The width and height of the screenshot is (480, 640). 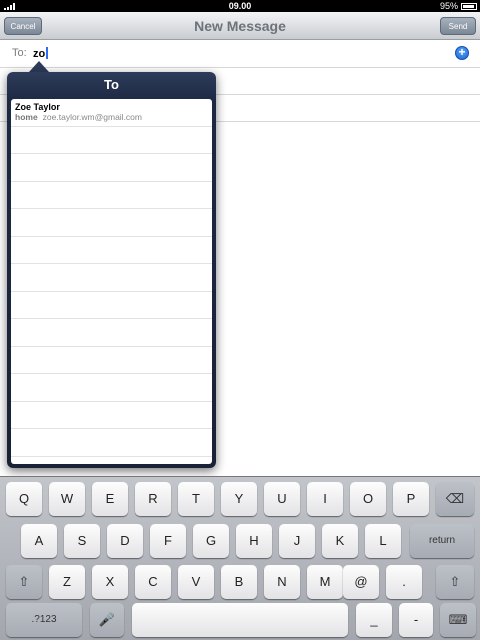 What do you see at coordinates (404, 582) in the screenshot?
I see `key-period: .` at bounding box center [404, 582].